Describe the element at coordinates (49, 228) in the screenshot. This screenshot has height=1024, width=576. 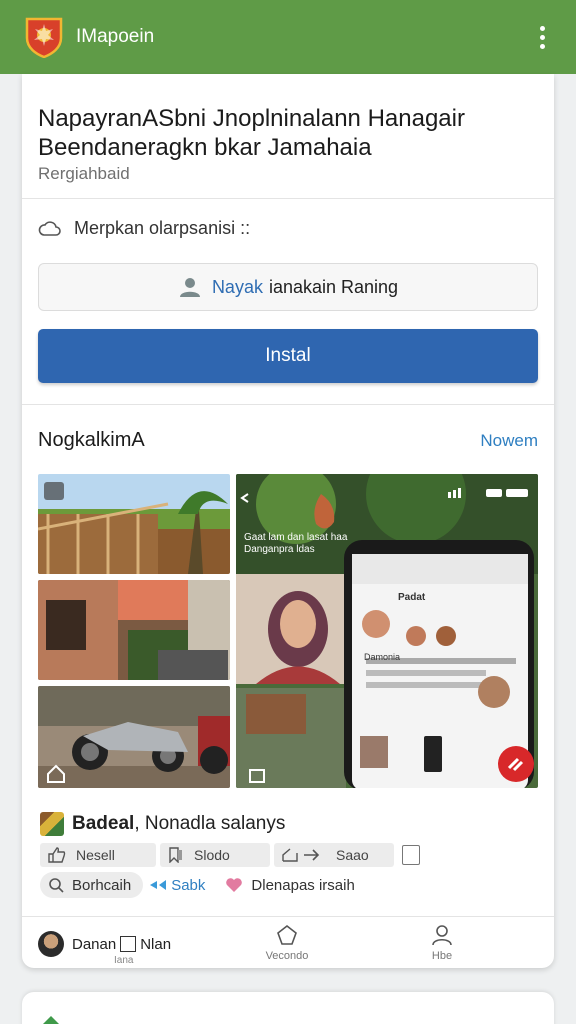
I see `cloud-icon` at that location.